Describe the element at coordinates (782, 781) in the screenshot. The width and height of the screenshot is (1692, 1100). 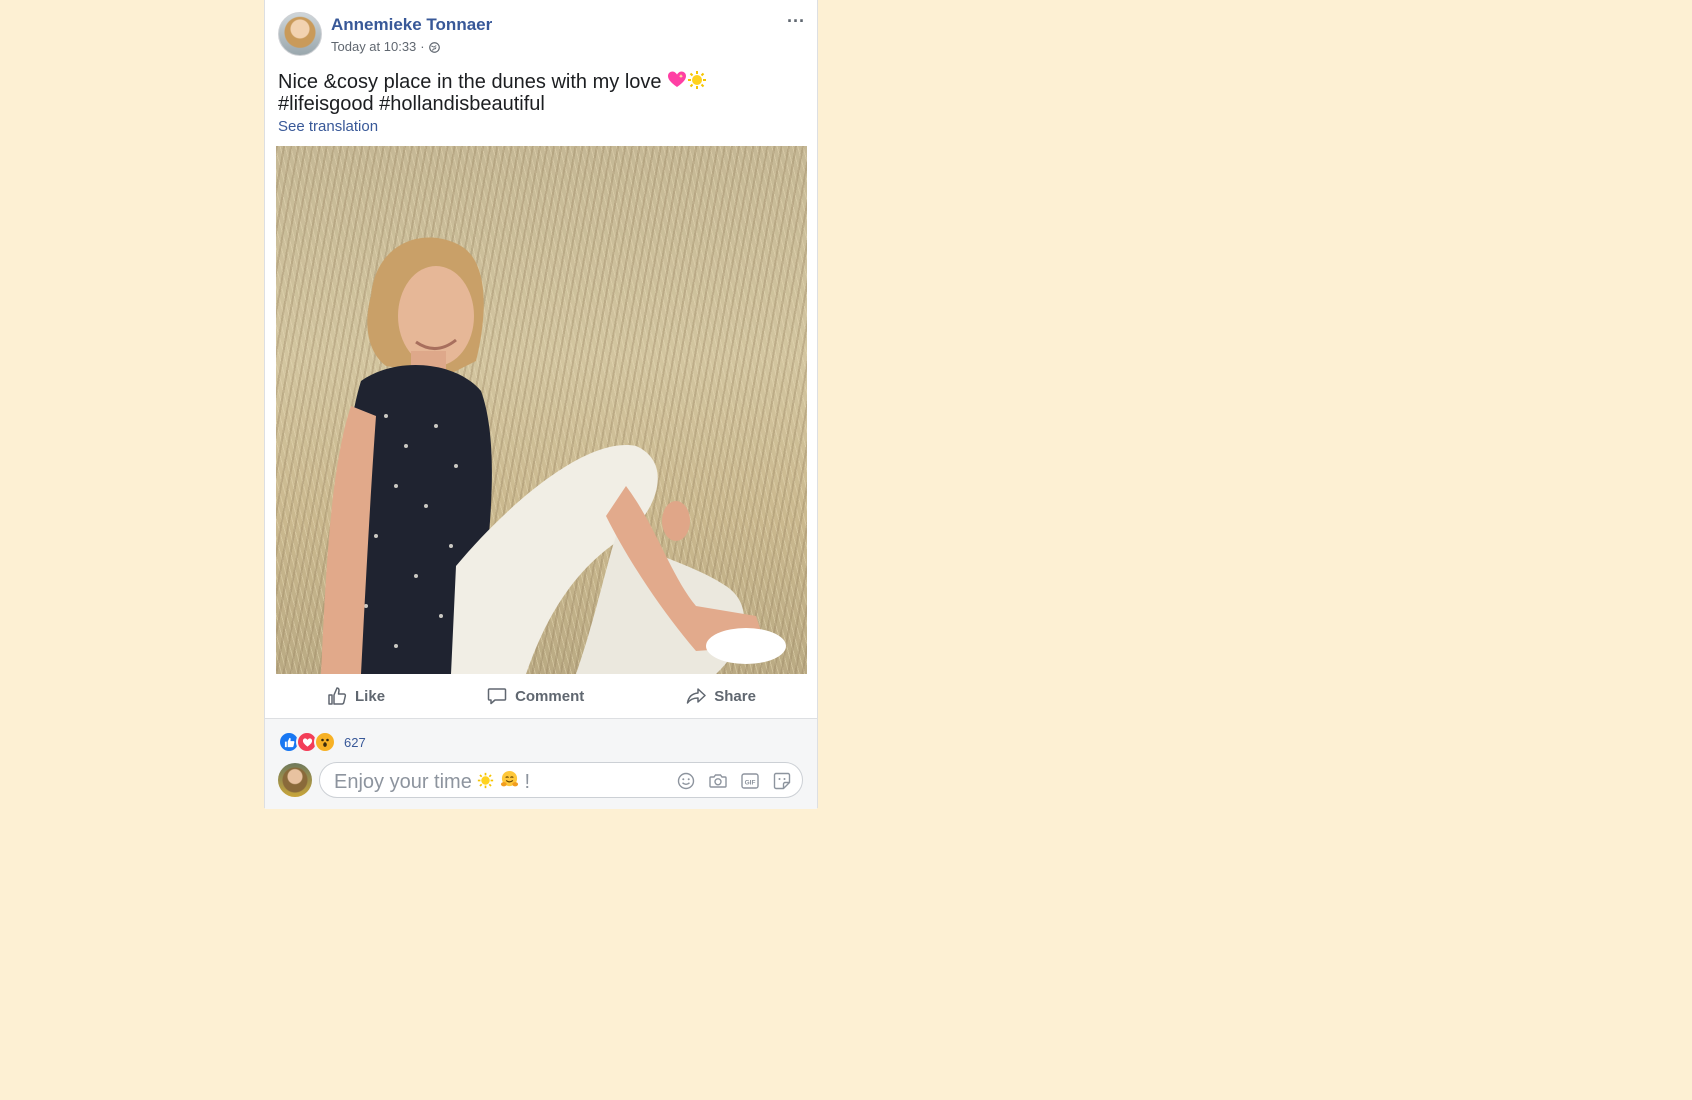
I see `sticker-icon` at that location.